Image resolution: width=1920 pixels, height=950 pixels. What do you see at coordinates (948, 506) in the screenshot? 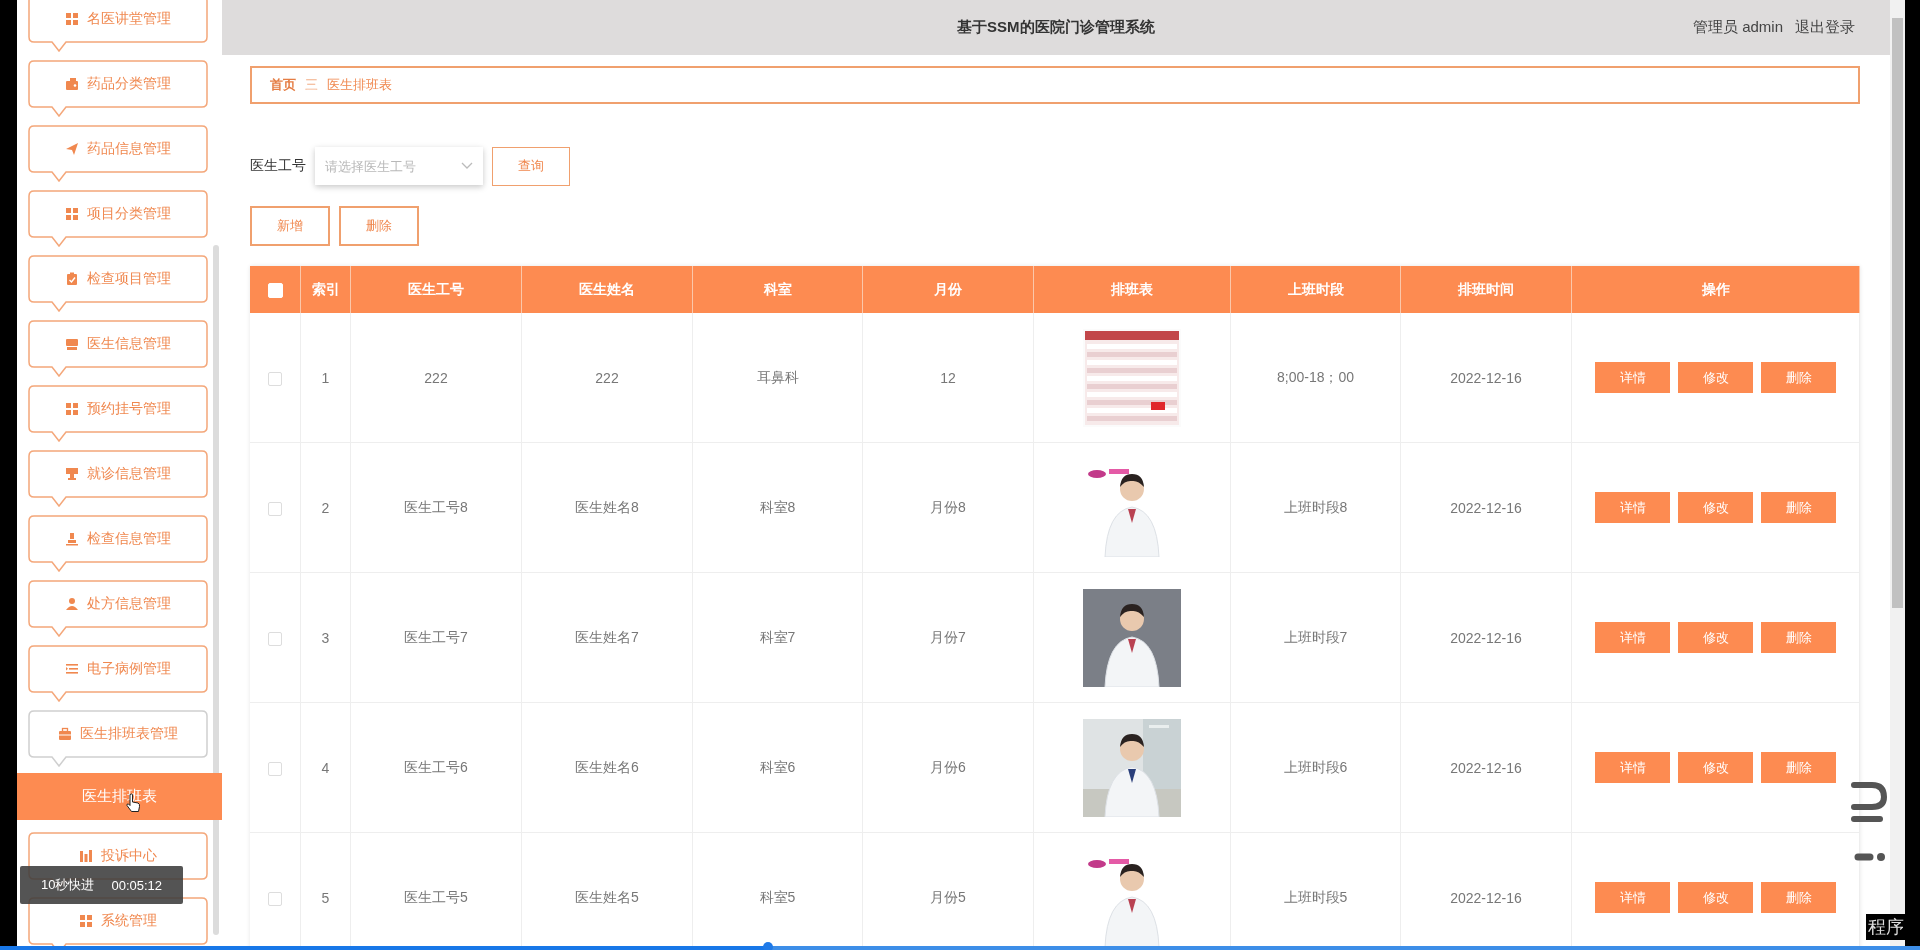
I see `table-cell: 月份8` at bounding box center [948, 506].